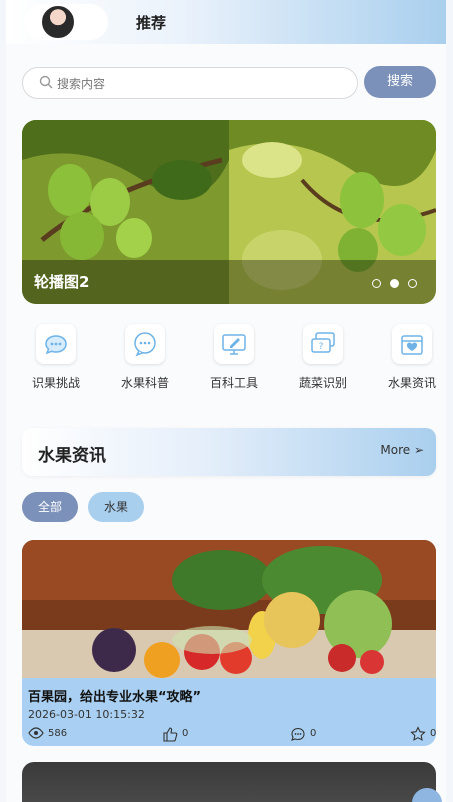  What do you see at coordinates (86, 714) in the screenshot?
I see `news-date: 2026-03-01 10:15:32` at bounding box center [86, 714].